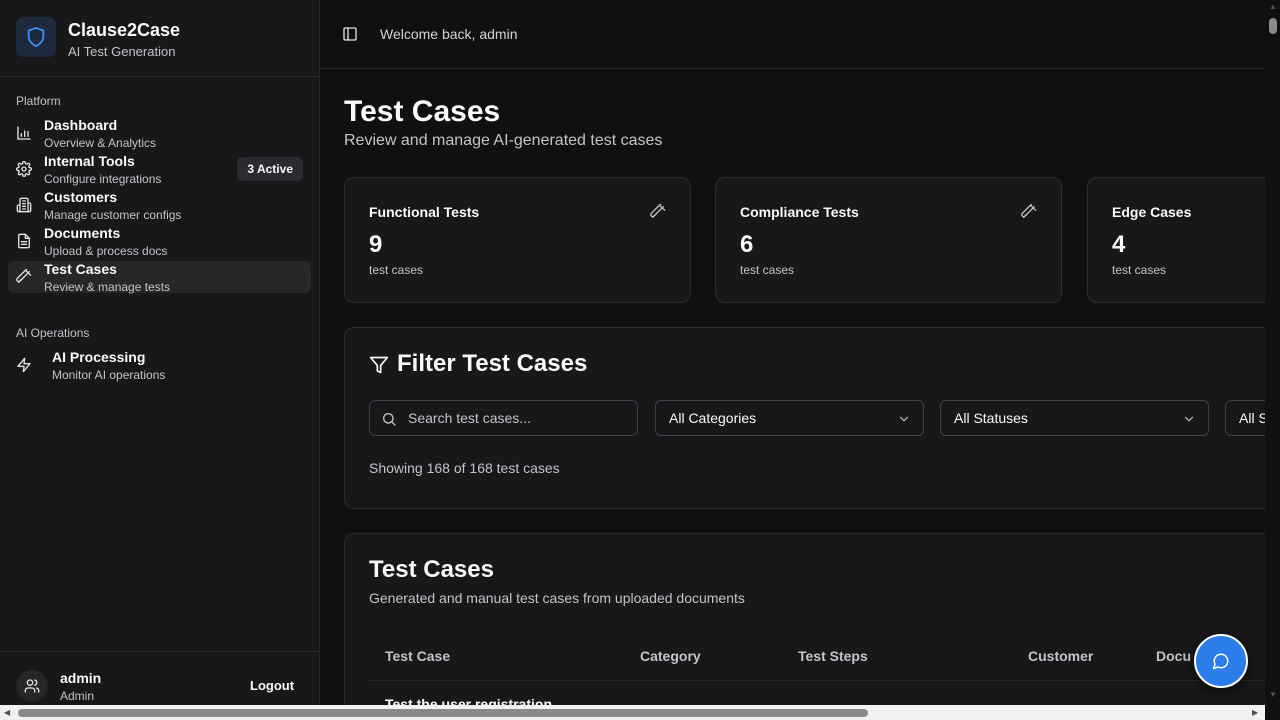  What do you see at coordinates (89, 161) in the screenshot?
I see `sidebar-item-title: Internal Tools` at bounding box center [89, 161].